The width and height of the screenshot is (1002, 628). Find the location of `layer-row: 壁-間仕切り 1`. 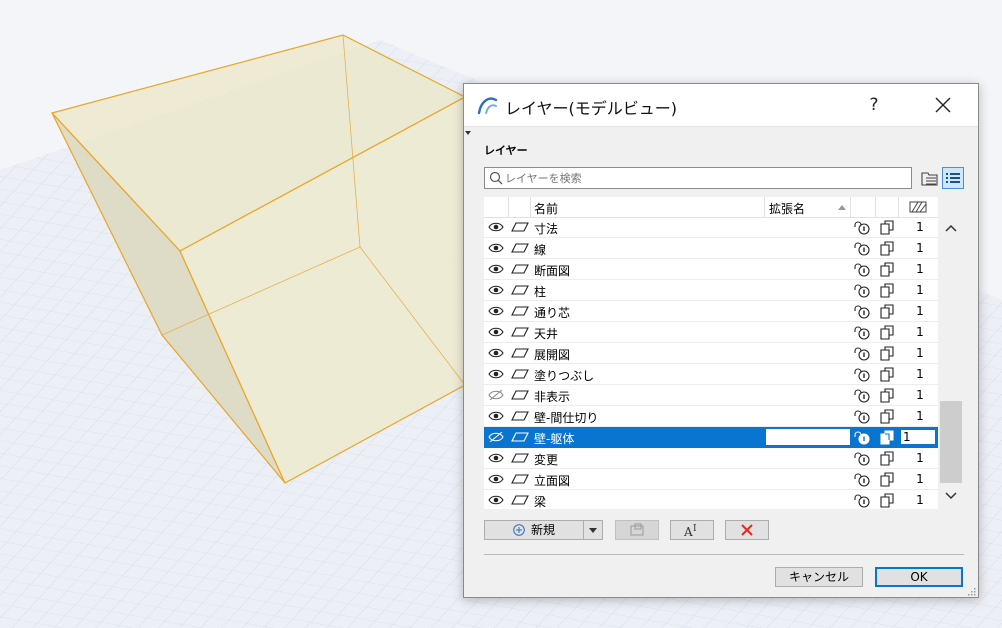

layer-row: 壁-間仕切り 1 is located at coordinates (711, 416).